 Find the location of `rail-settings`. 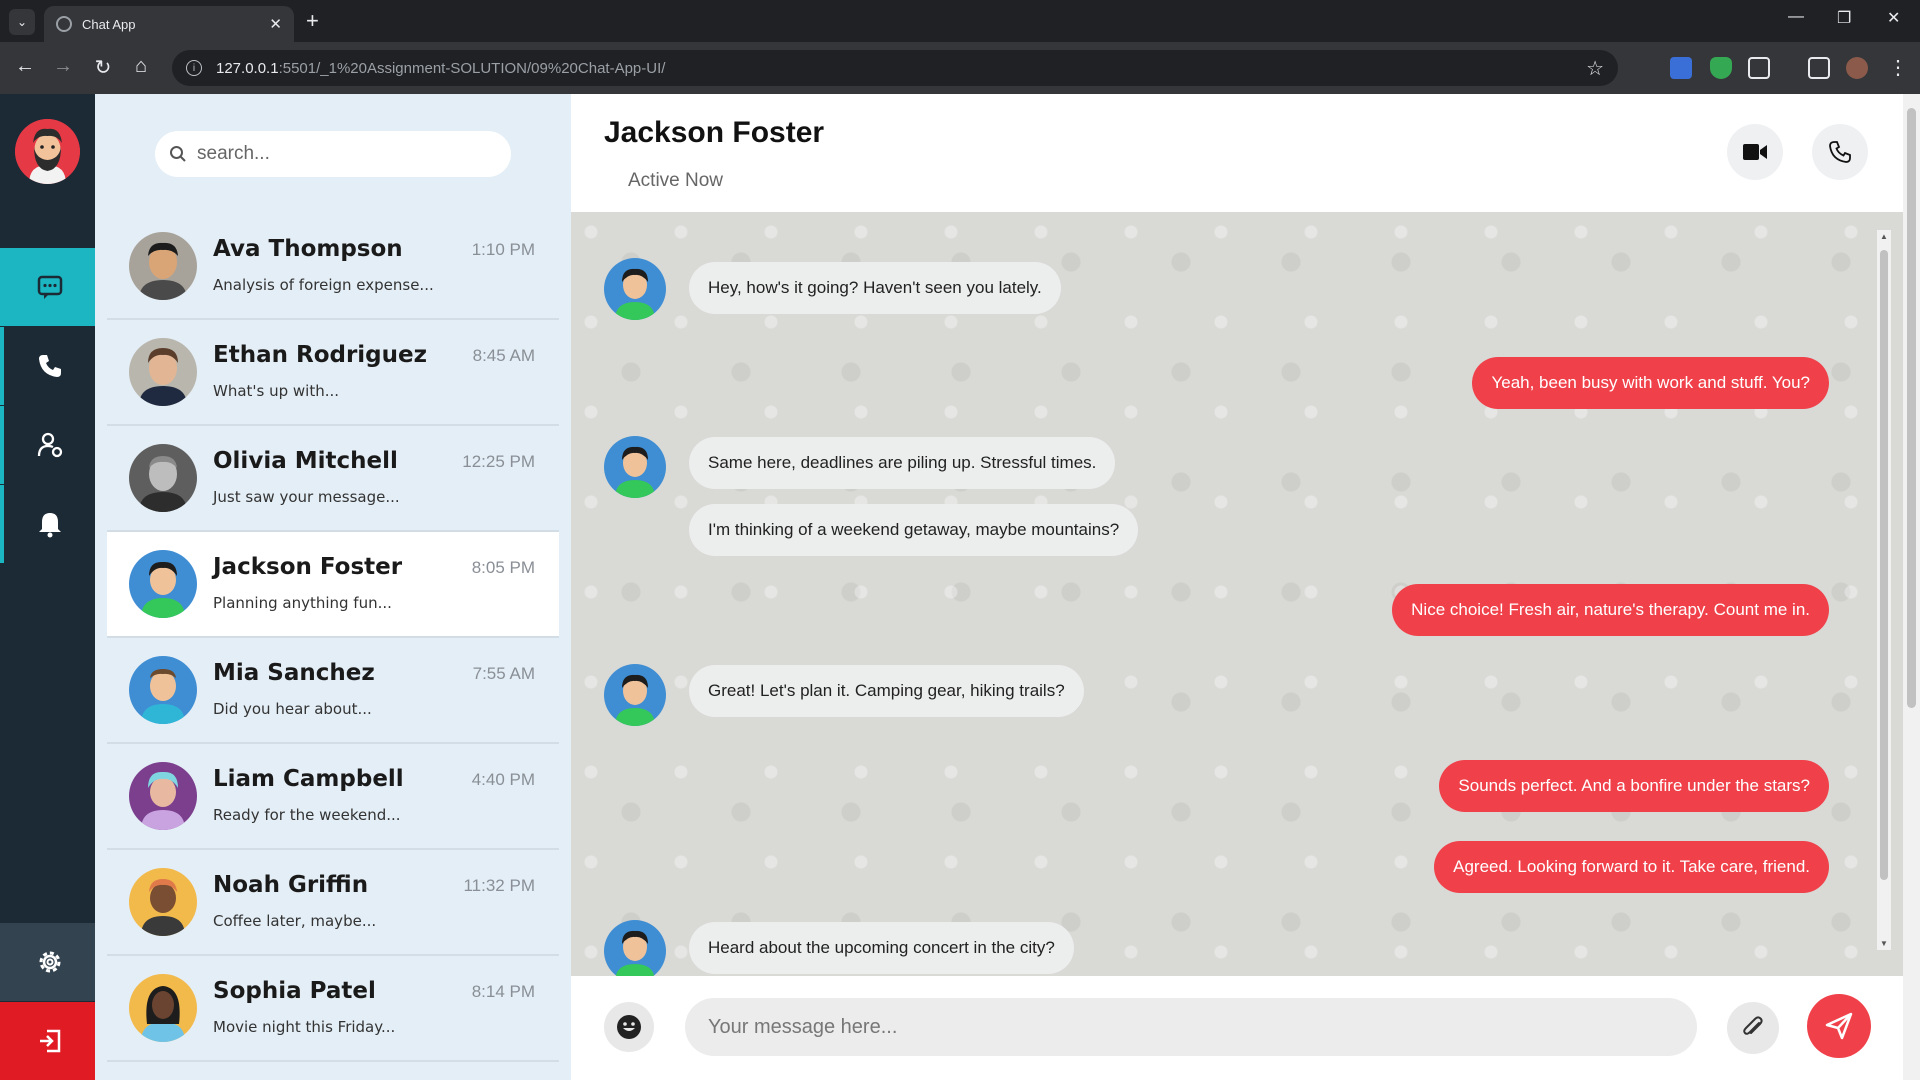

rail-settings is located at coordinates (47, 962).